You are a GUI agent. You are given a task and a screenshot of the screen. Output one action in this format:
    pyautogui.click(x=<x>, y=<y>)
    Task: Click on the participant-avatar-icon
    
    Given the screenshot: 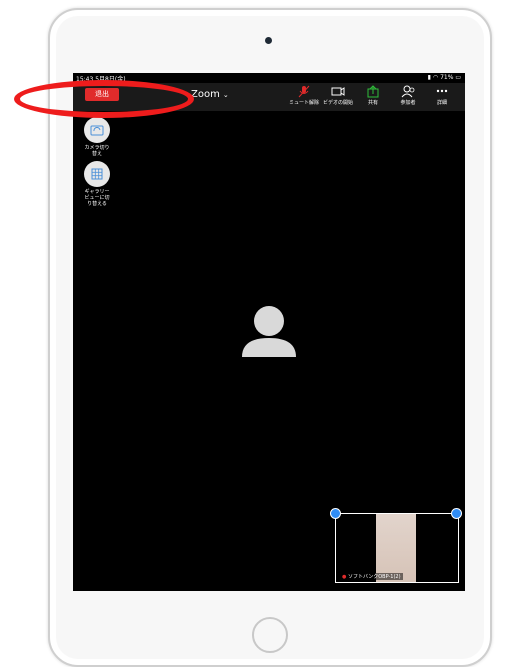 What is the action you would take?
    pyautogui.click(x=269, y=331)
    